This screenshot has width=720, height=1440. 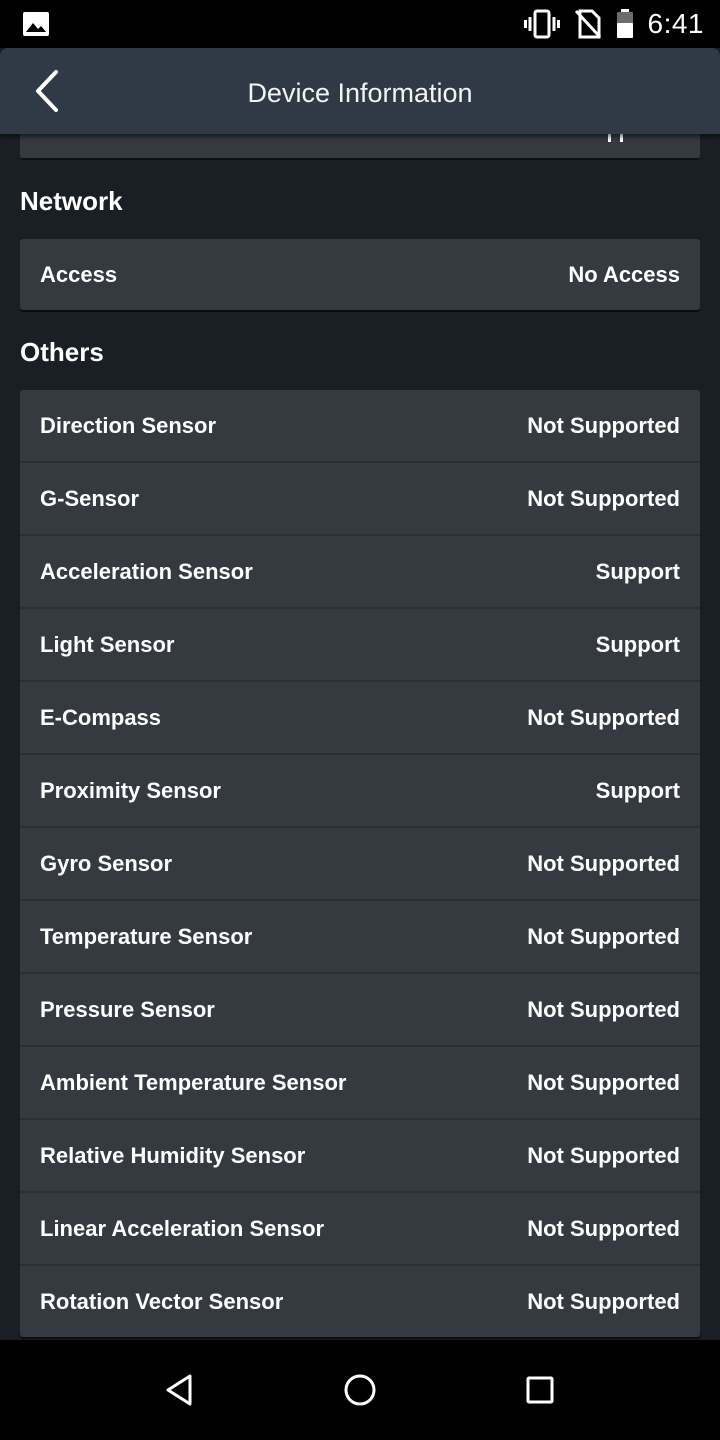 I want to click on list-item-linear-acceleration-sensor: Linear Acceleration Sensor Not Supported, so click(x=360, y=1227).